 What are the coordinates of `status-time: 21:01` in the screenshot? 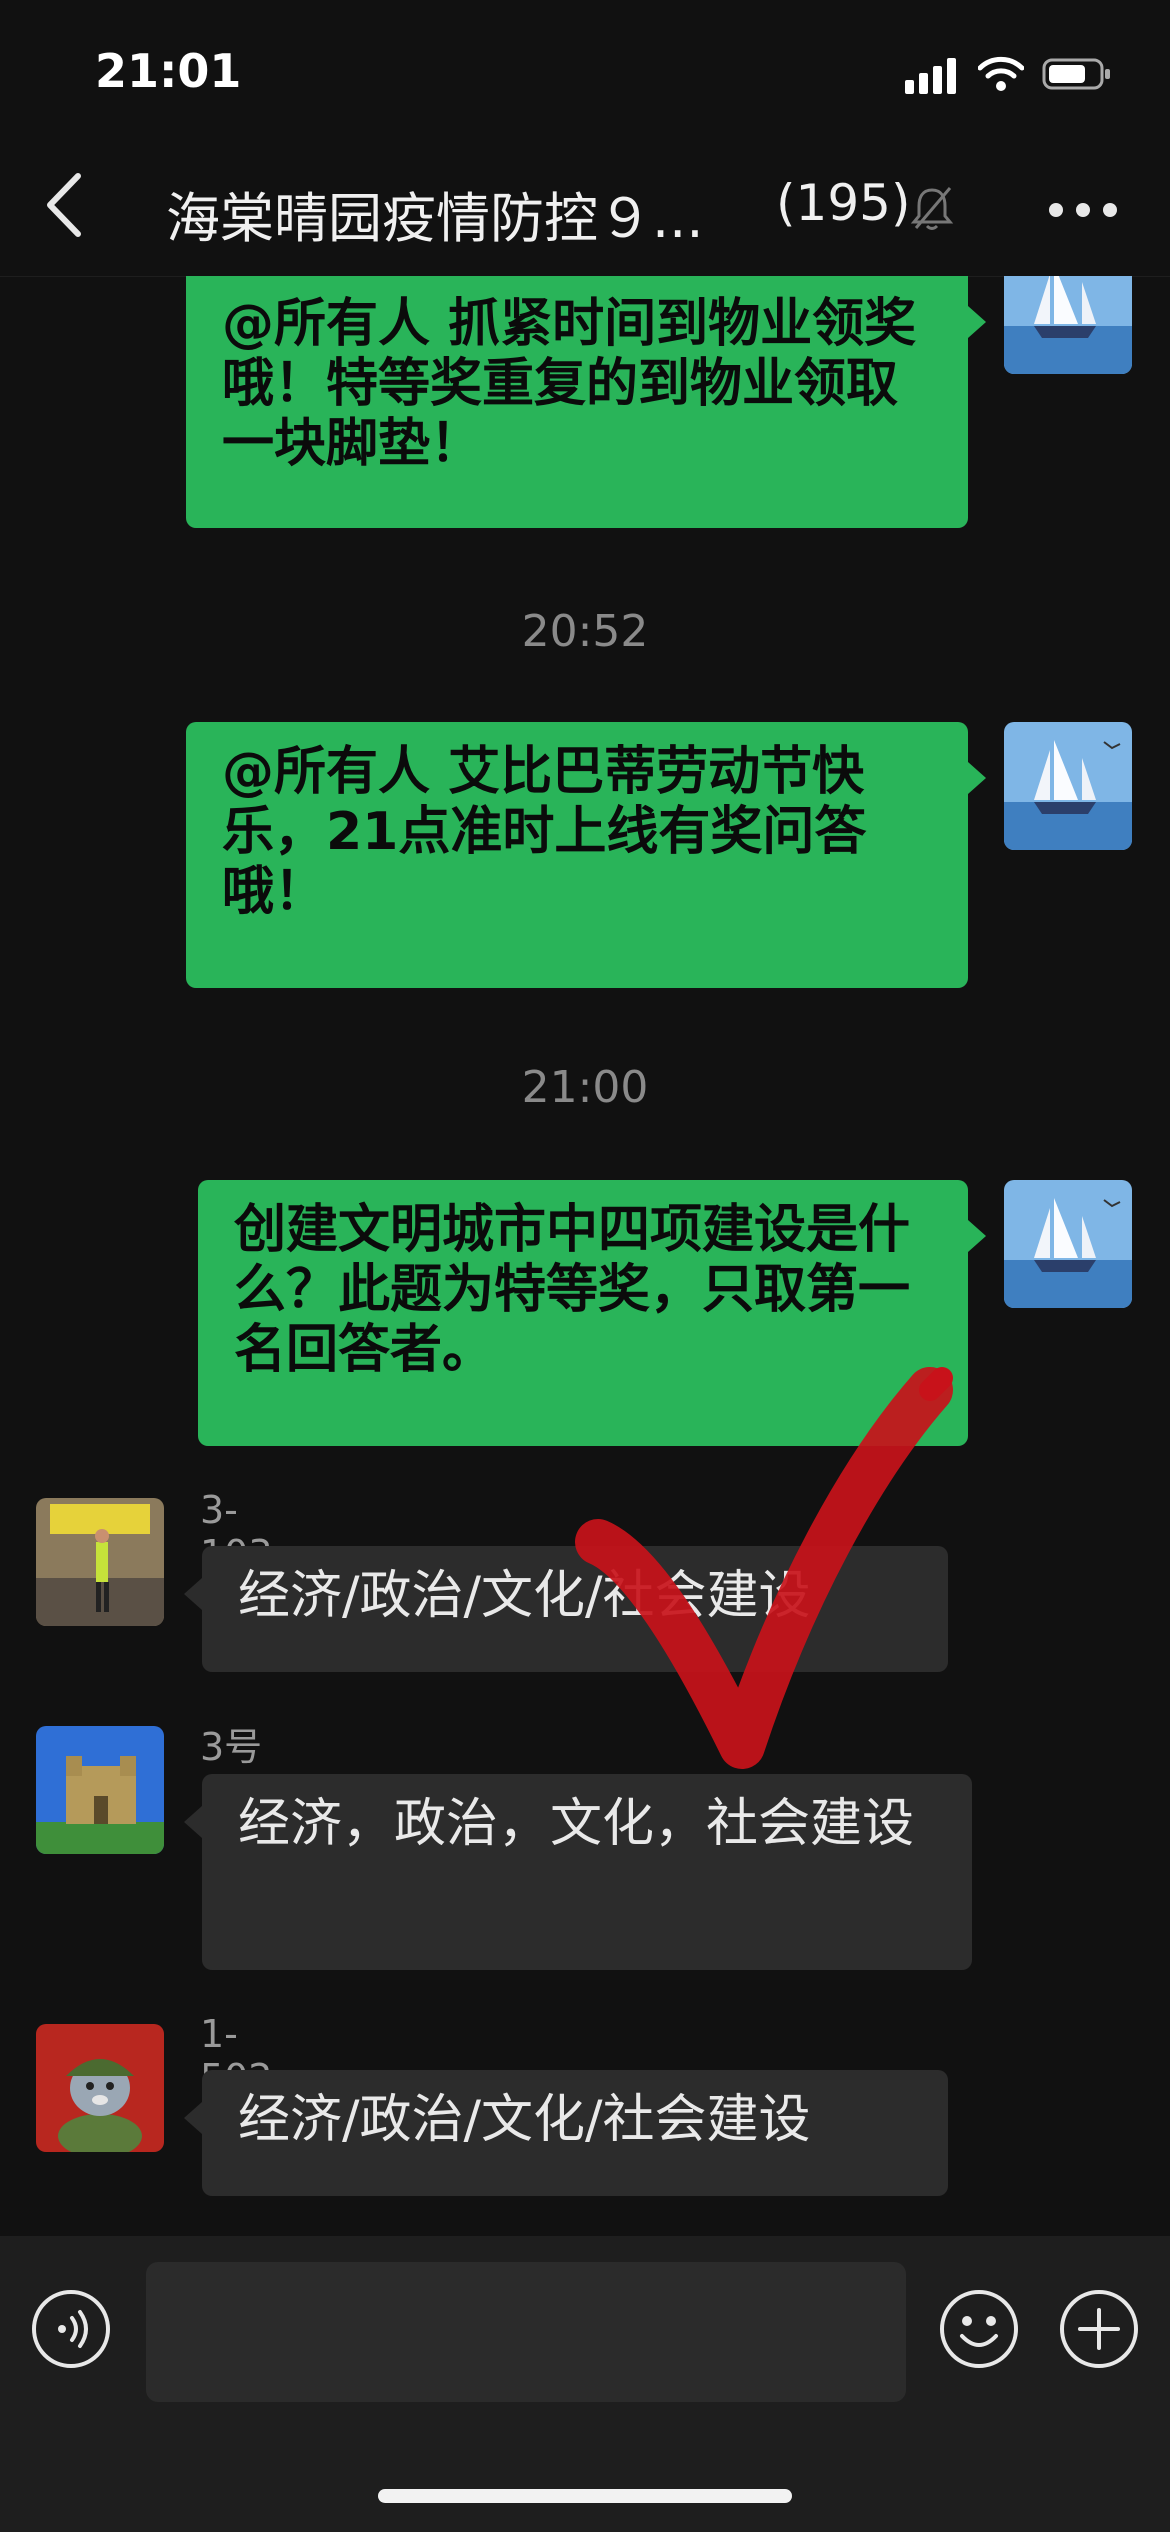 It's located at (168, 71).